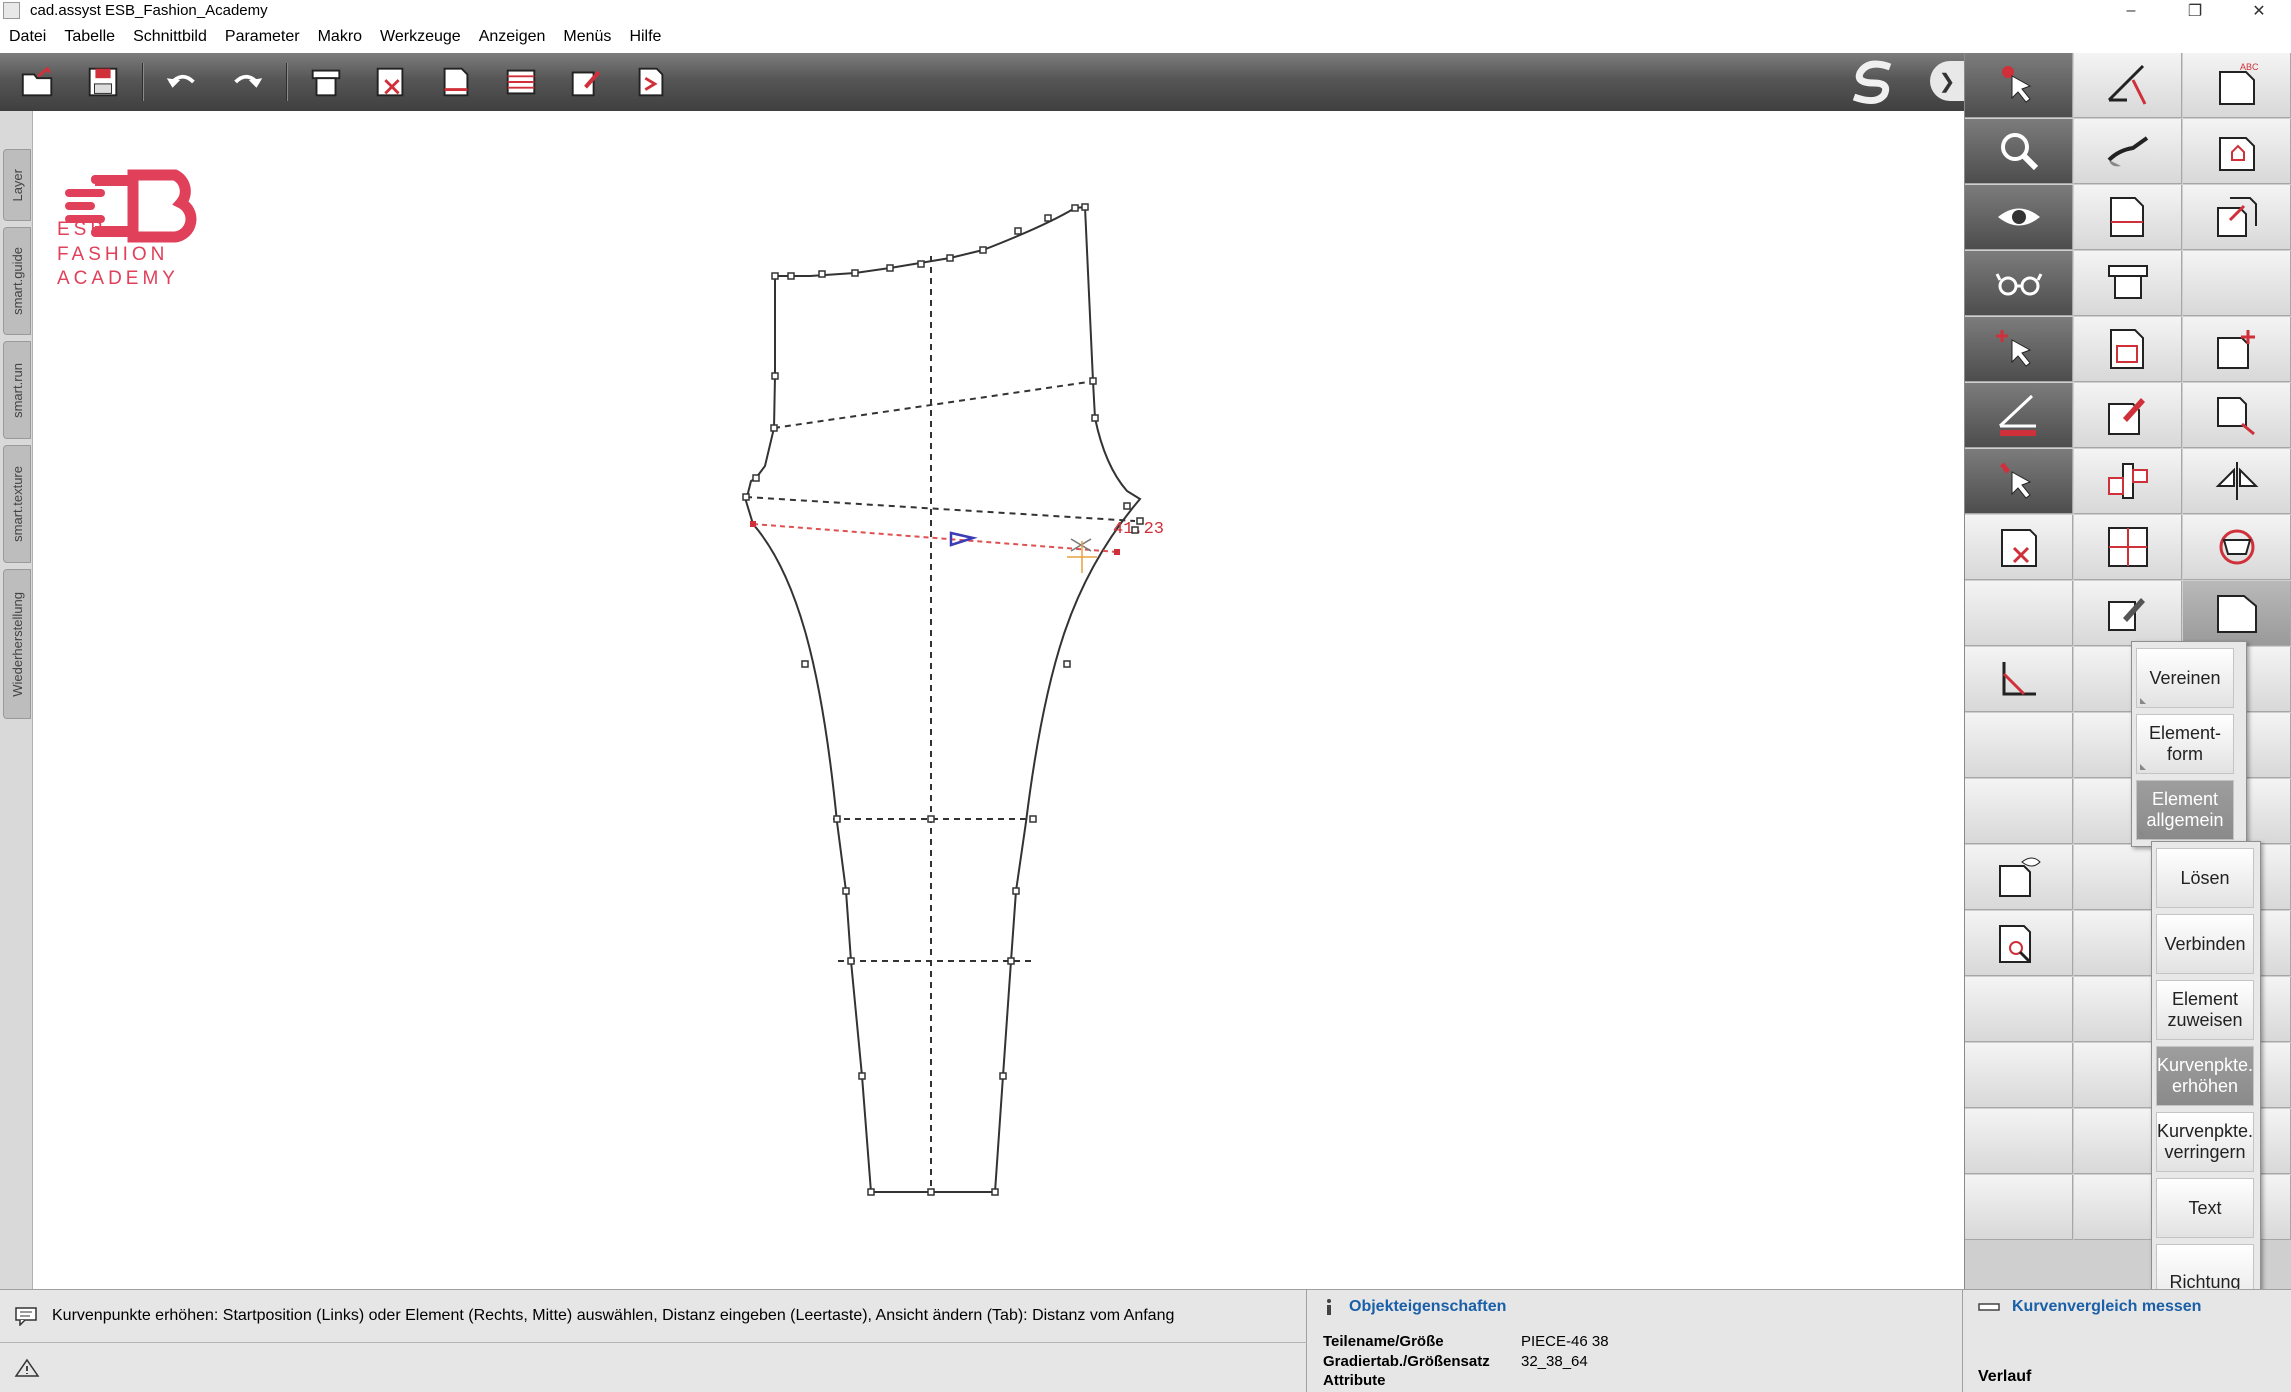 The width and height of the screenshot is (2291, 1392). What do you see at coordinates (2019, 151) in the screenshot?
I see `zoom-tool-button` at bounding box center [2019, 151].